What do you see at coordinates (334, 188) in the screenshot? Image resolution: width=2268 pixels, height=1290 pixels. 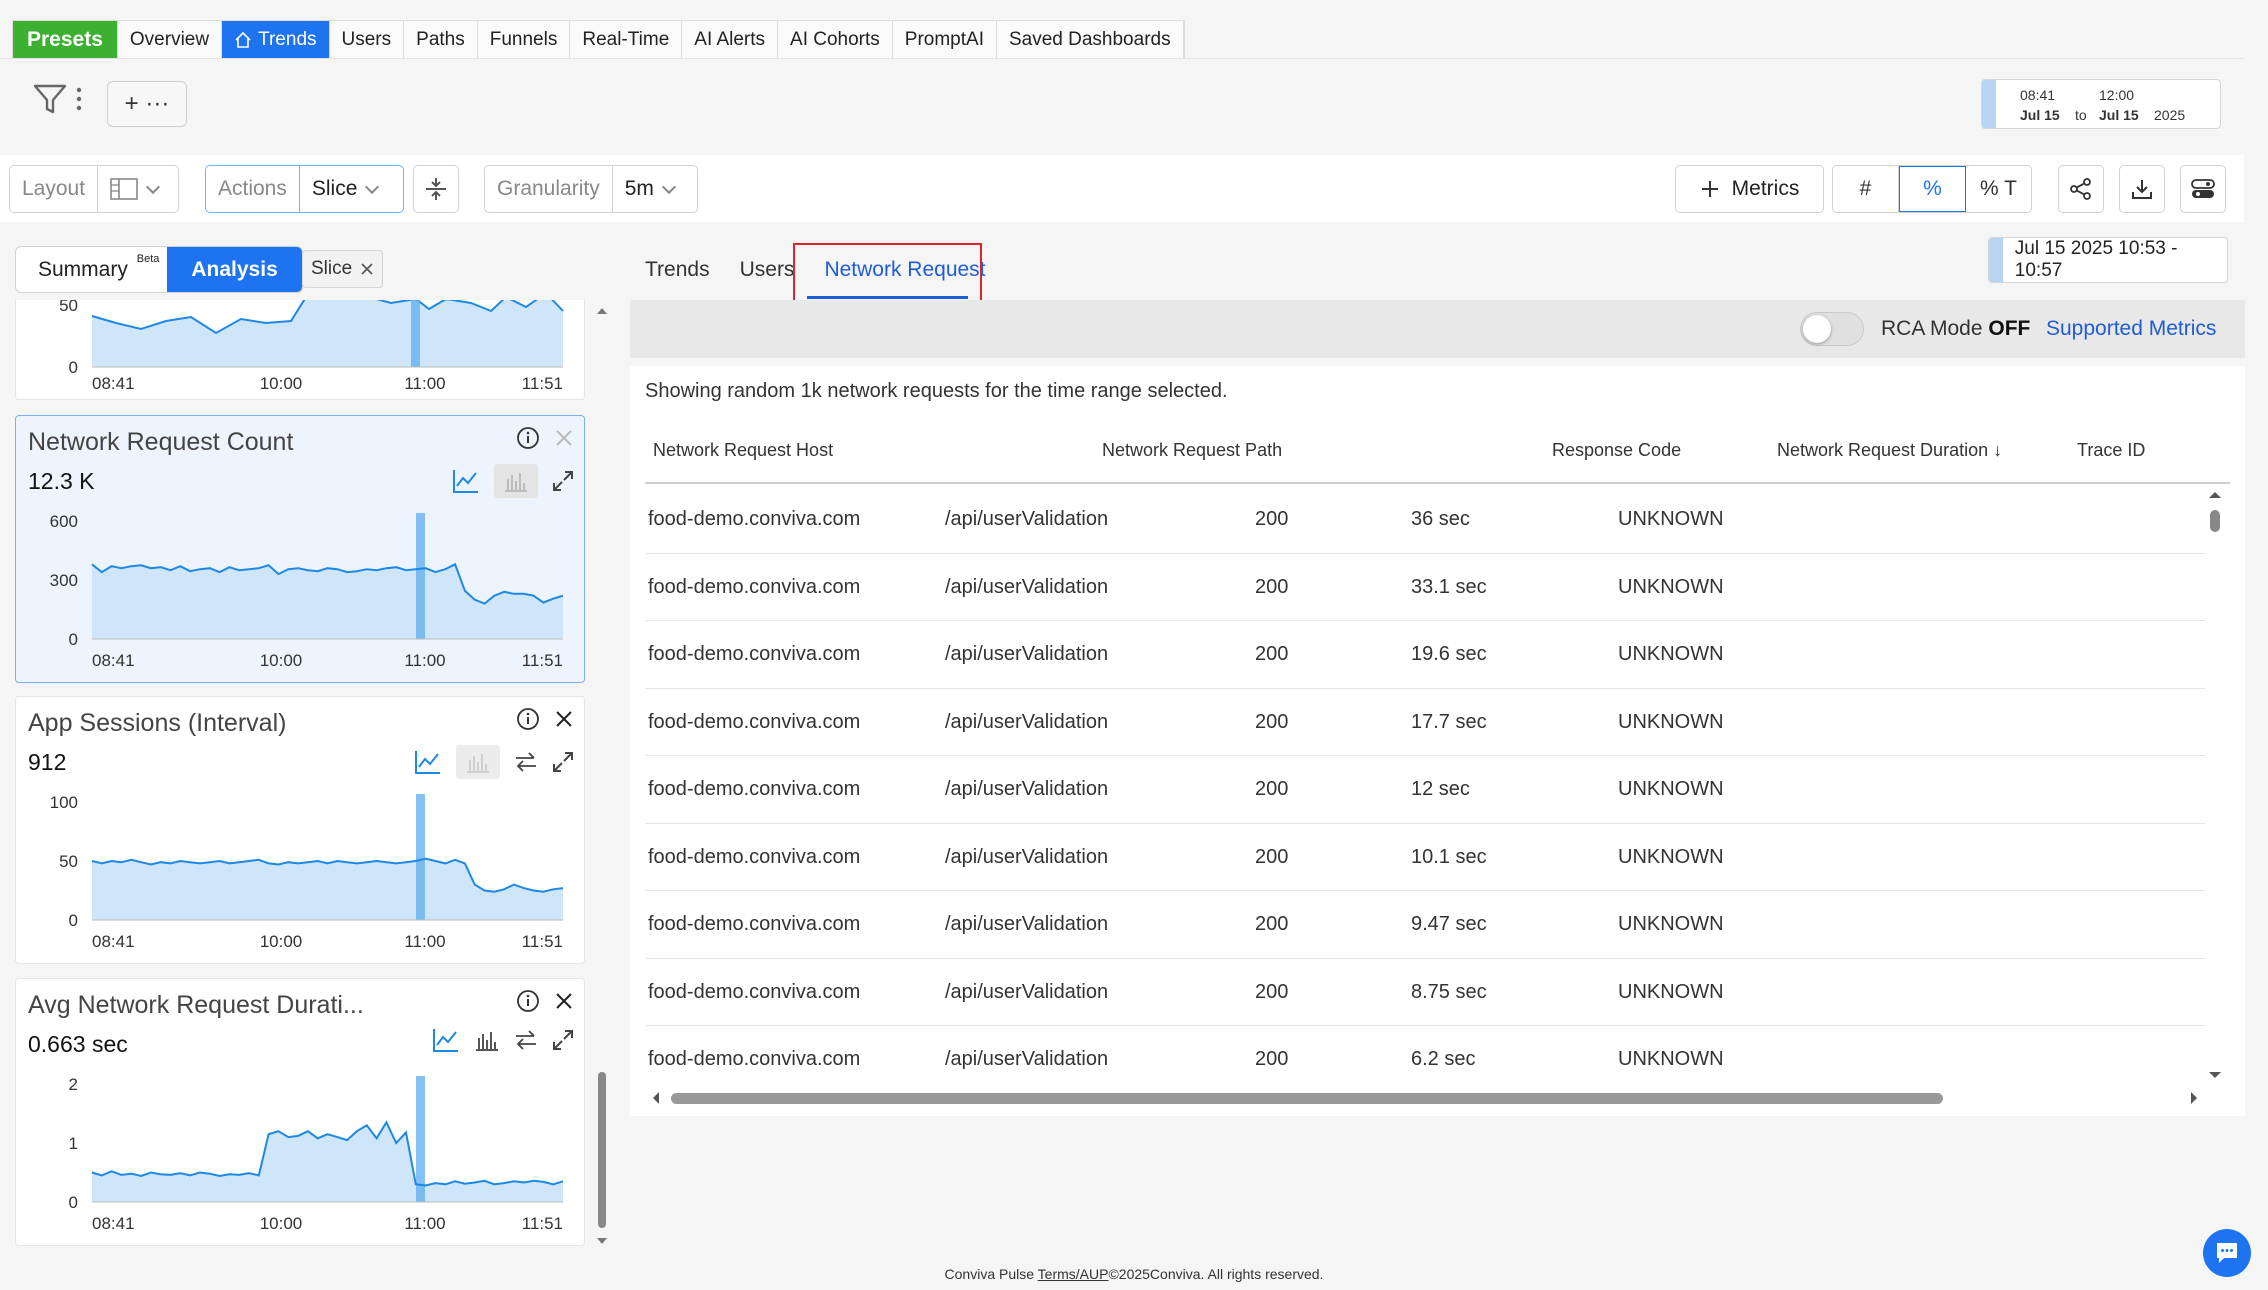 I see `actions-value-text: Slice` at bounding box center [334, 188].